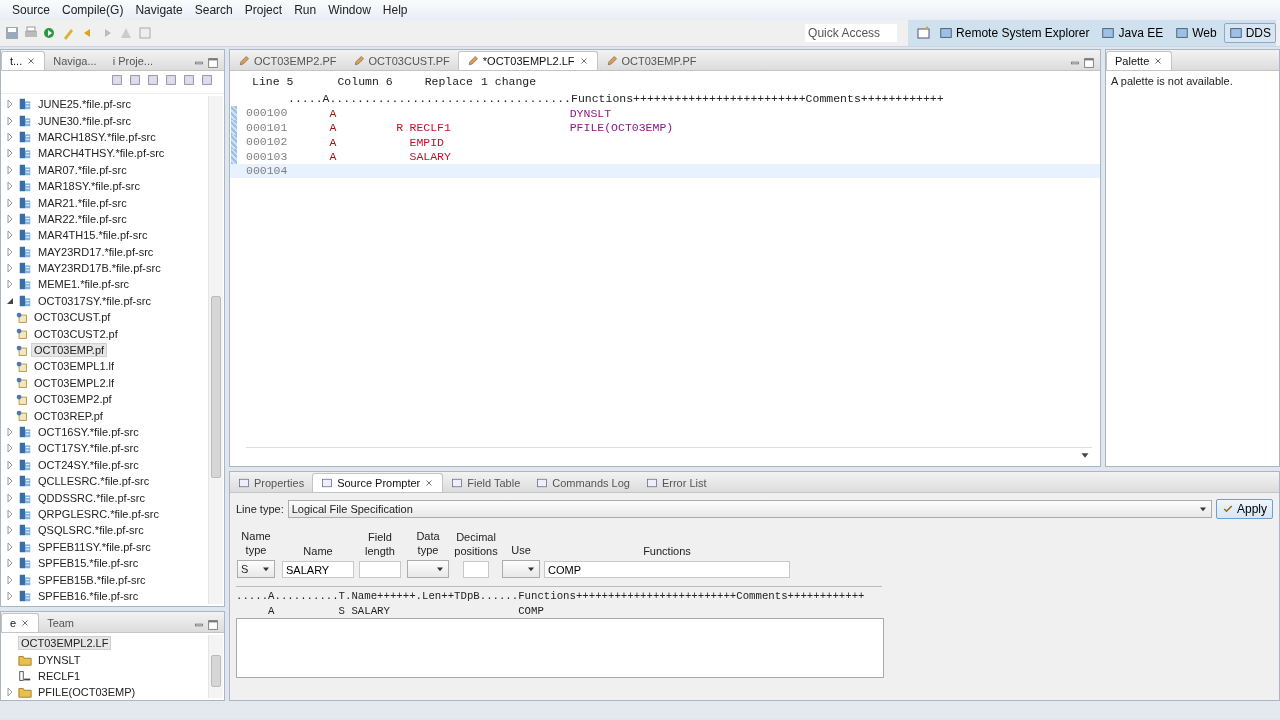 The height and width of the screenshot is (720, 1280). Describe the element at coordinates (59, 659) in the screenshot. I see `tree-item: DYNSLT` at that location.